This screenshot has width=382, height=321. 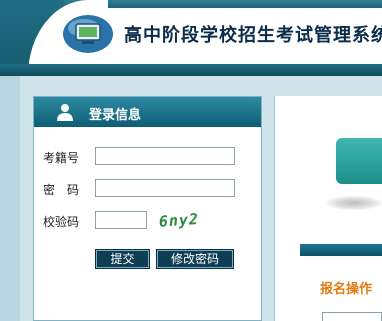 What do you see at coordinates (191, 70) in the screenshot?
I see `header-bottom-band` at bounding box center [191, 70].